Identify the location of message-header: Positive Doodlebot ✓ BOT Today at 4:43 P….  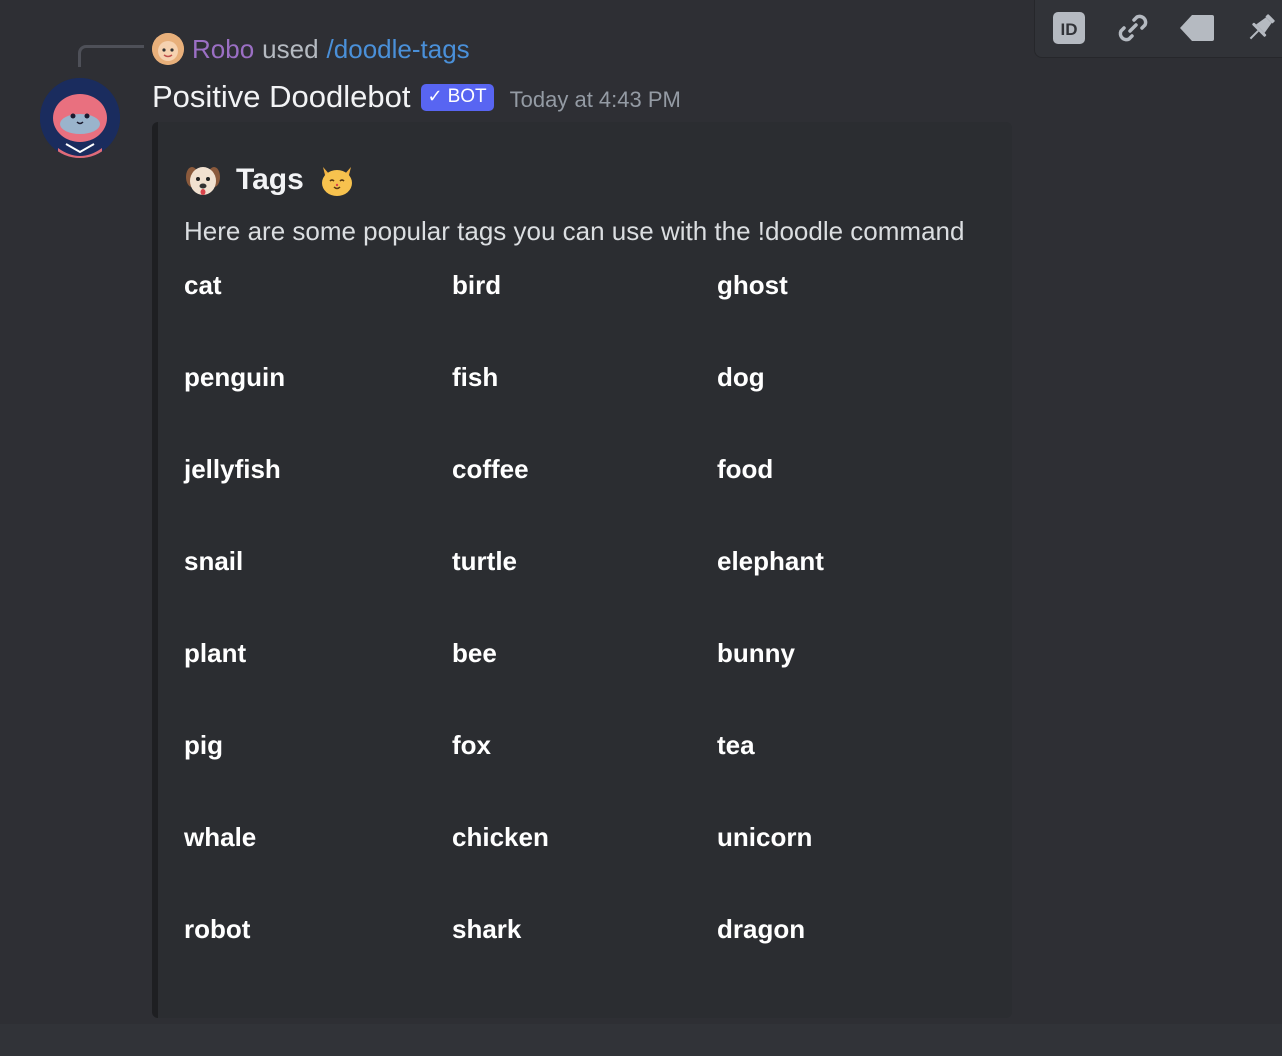
(416, 97).